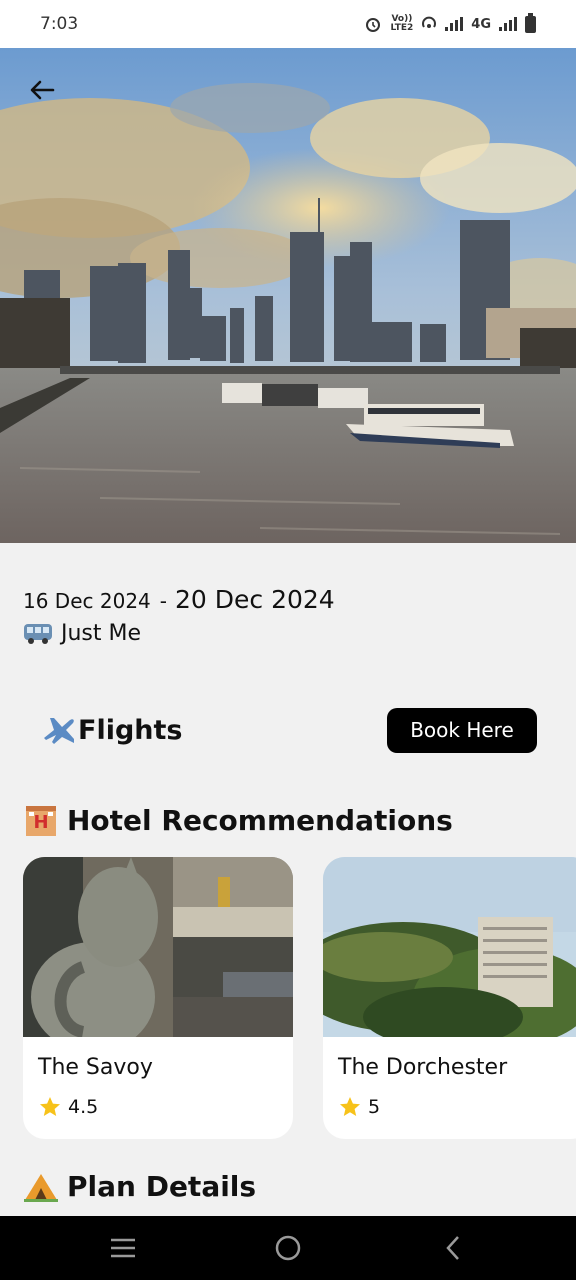 This screenshot has width=576, height=1280. I want to click on plan-details-title: Plan Details, so click(139, 1186).